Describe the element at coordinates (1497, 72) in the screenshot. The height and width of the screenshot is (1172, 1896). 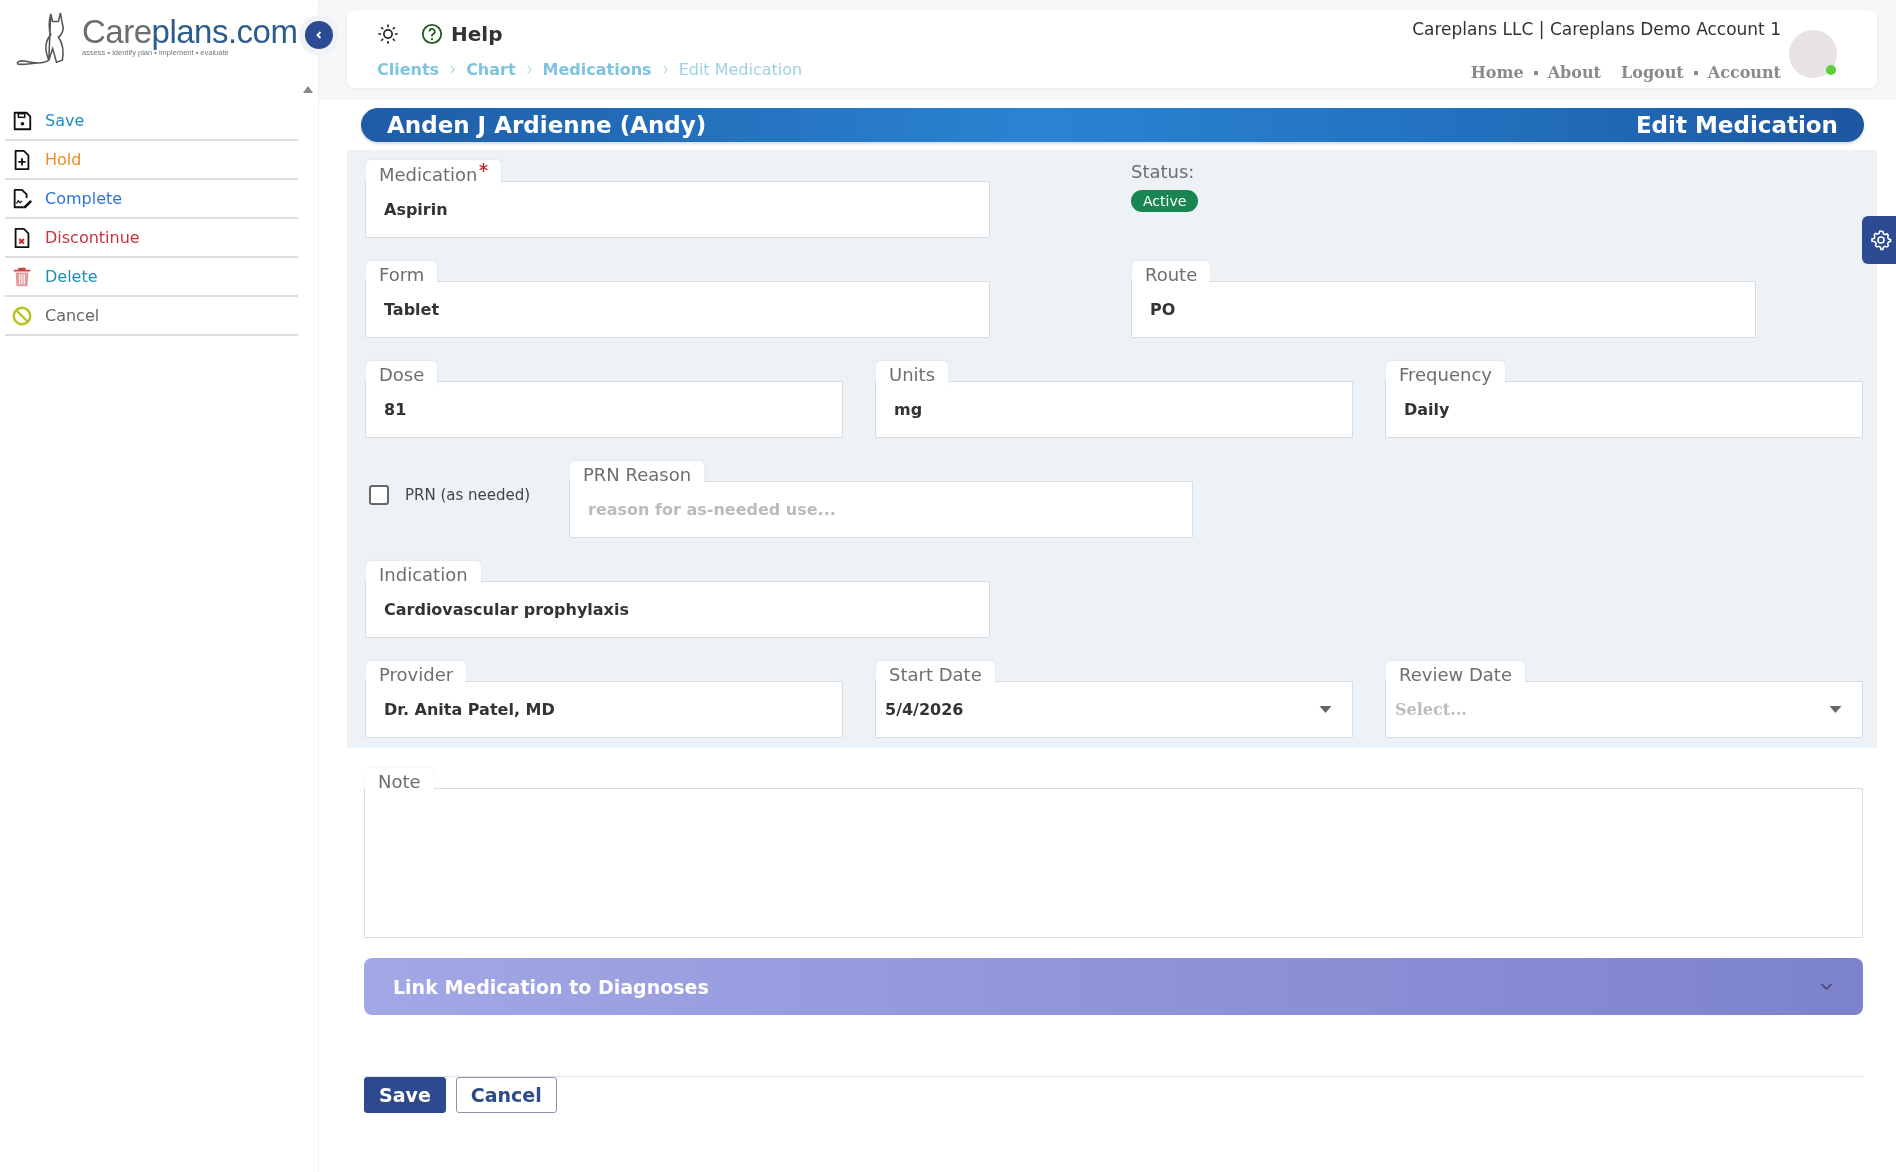
I see `header-link: Home` at that location.